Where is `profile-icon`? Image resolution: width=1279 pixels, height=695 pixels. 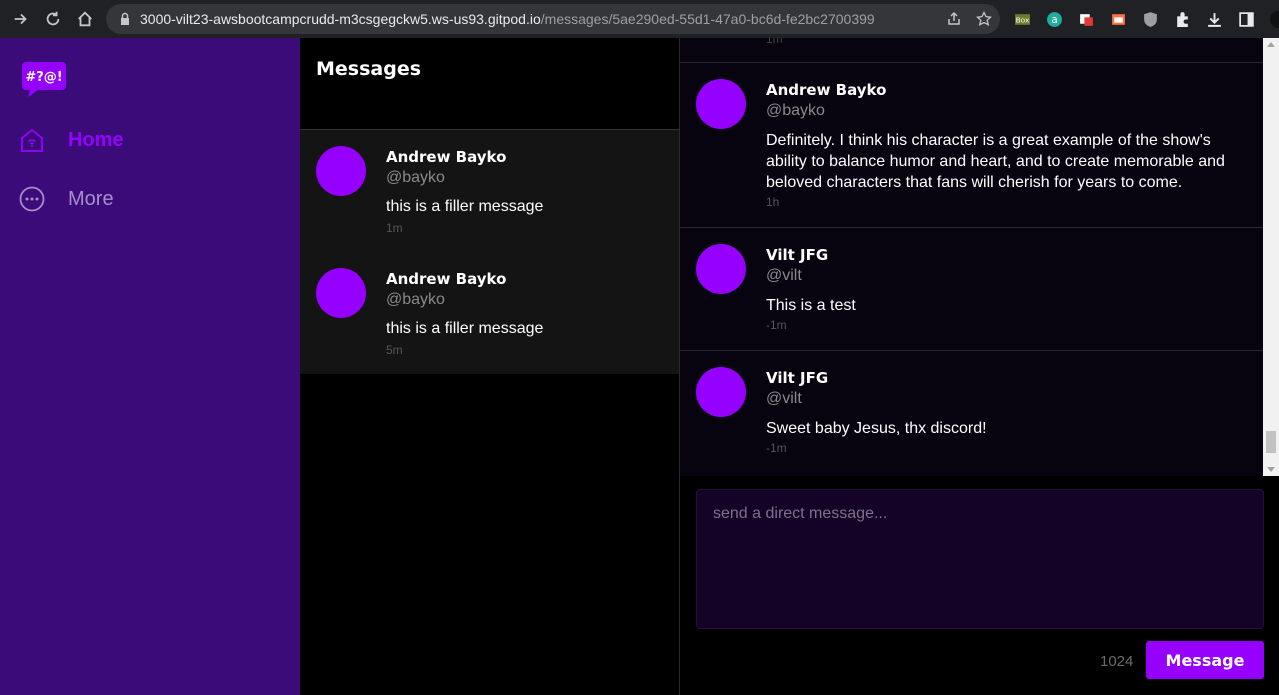 profile-icon is located at coordinates (1272, 19).